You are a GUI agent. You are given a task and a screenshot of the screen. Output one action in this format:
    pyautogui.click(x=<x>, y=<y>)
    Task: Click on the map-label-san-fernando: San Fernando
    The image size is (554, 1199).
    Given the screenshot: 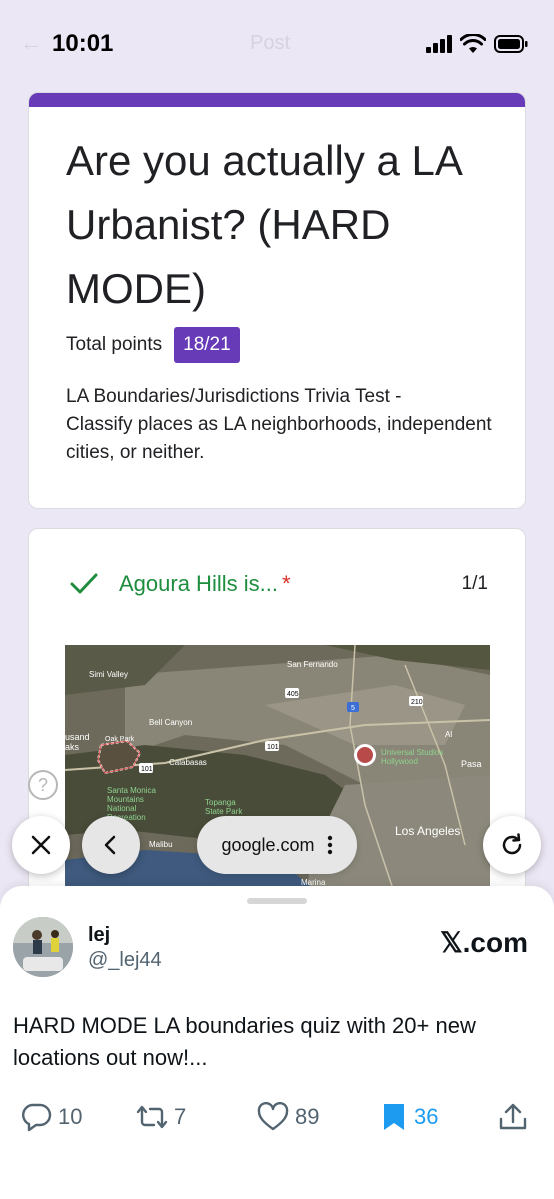 What is the action you would take?
    pyautogui.click(x=312, y=664)
    